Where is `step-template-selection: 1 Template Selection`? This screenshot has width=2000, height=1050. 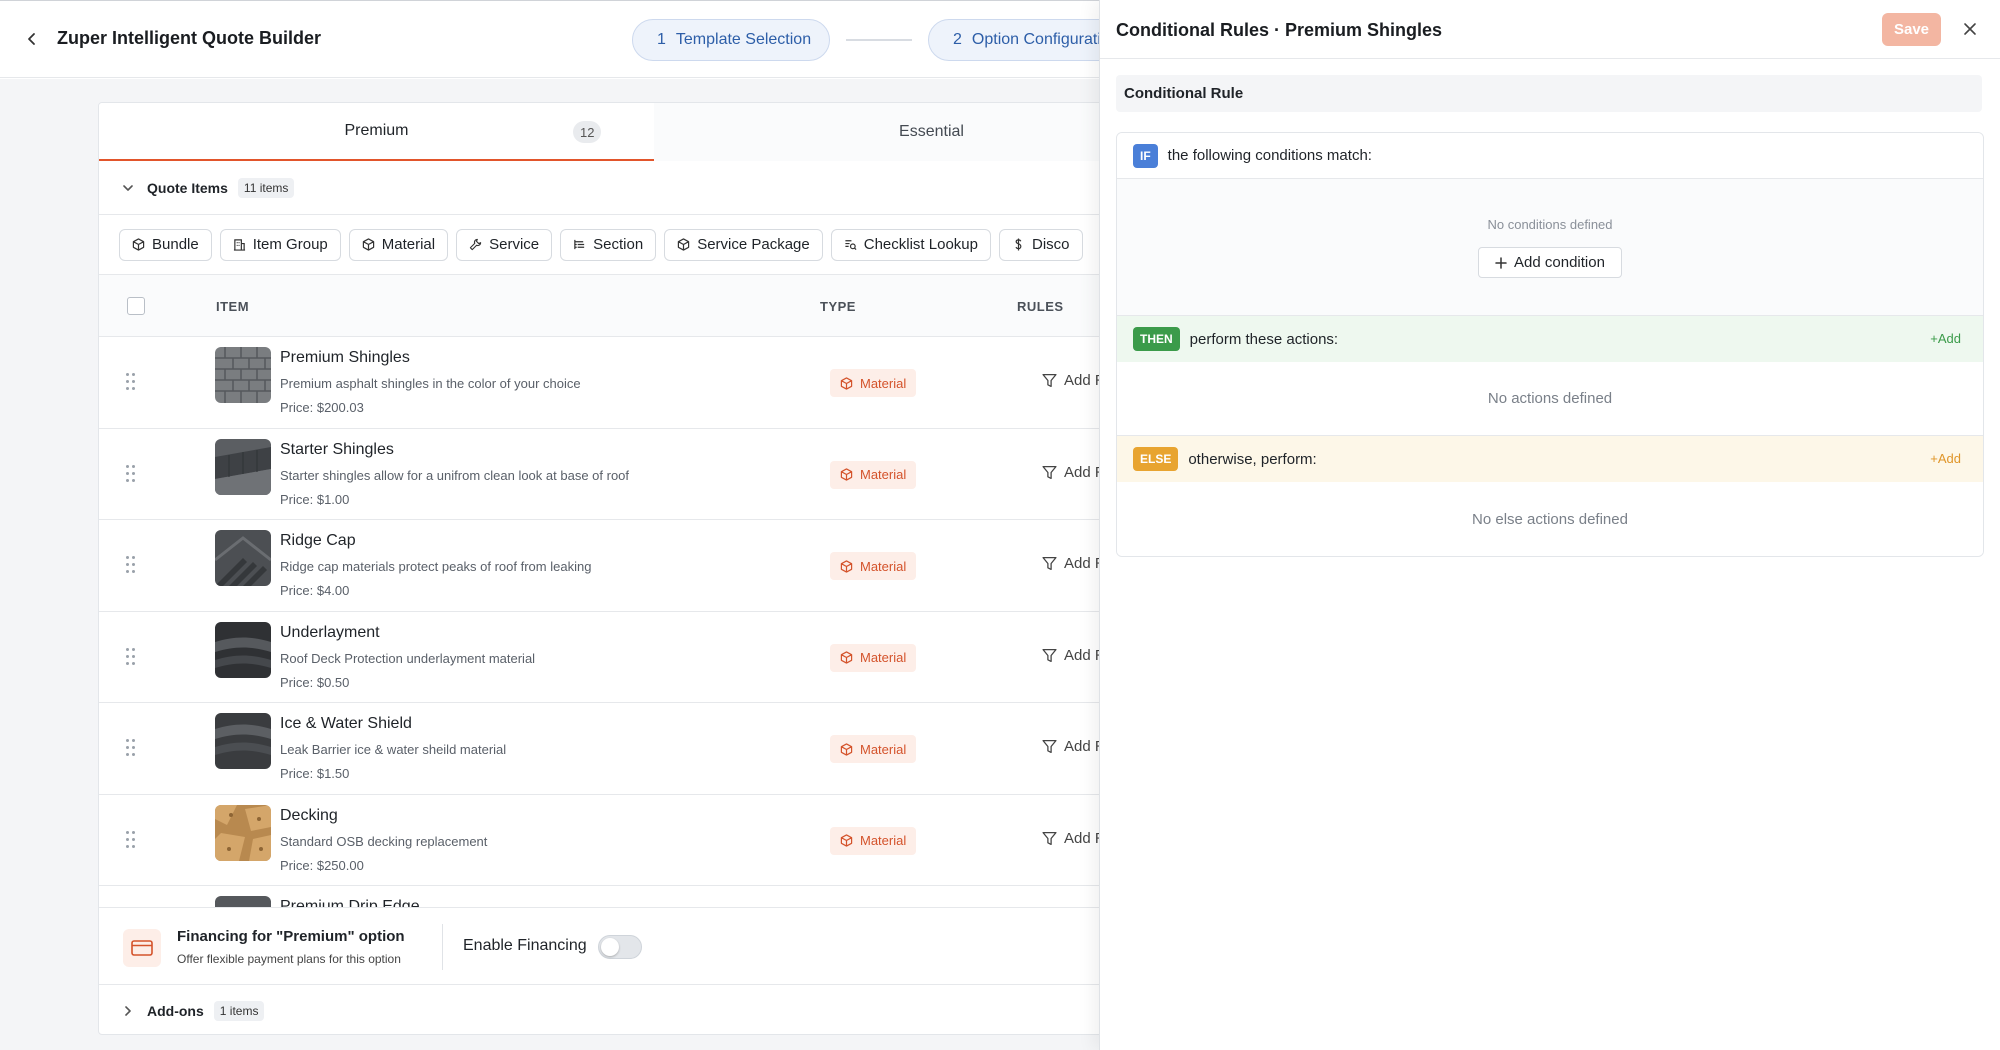 step-template-selection: 1 Template Selection is located at coordinates (731, 40).